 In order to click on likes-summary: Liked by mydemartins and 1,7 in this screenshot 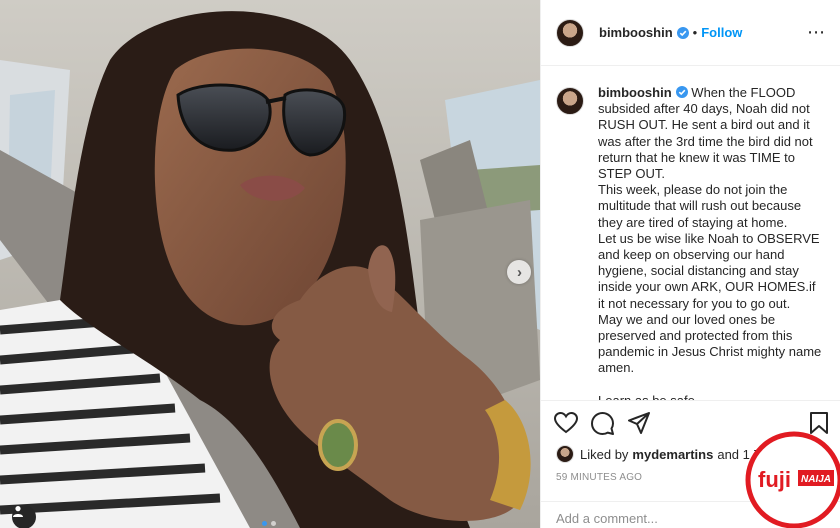, I will do `click(658, 454)`.